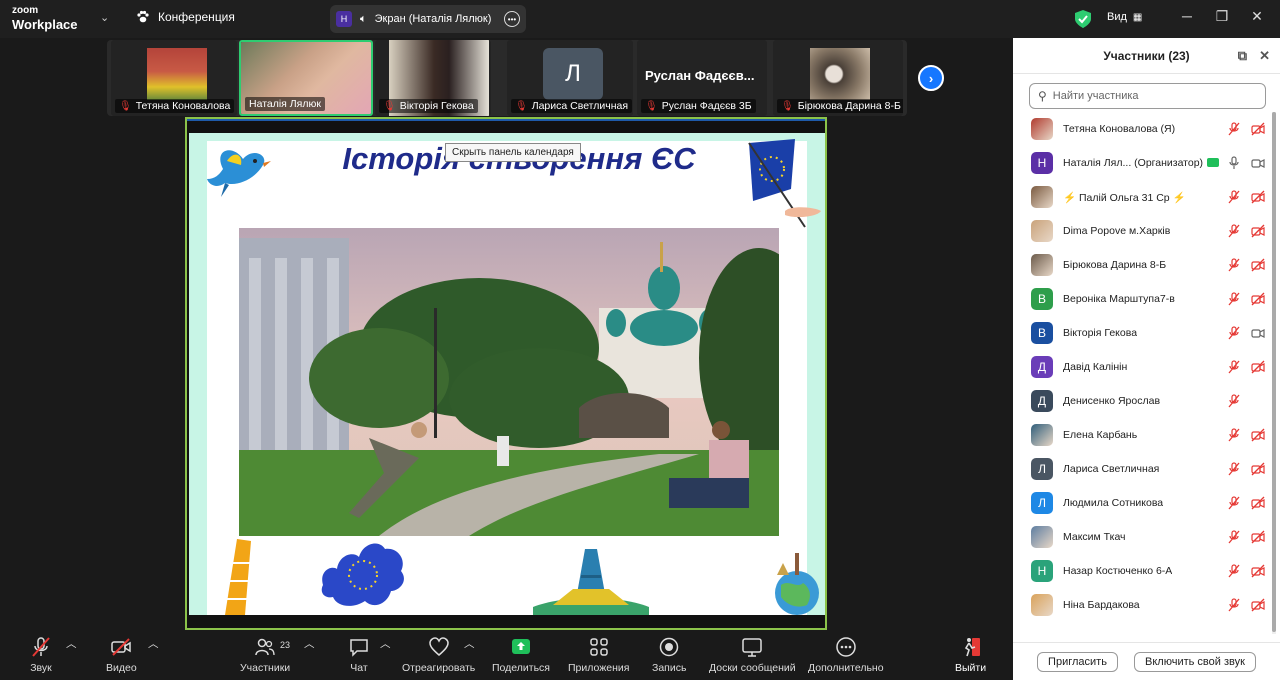  What do you see at coordinates (1042, 163) in the screenshot?
I see `avatar: Н` at bounding box center [1042, 163].